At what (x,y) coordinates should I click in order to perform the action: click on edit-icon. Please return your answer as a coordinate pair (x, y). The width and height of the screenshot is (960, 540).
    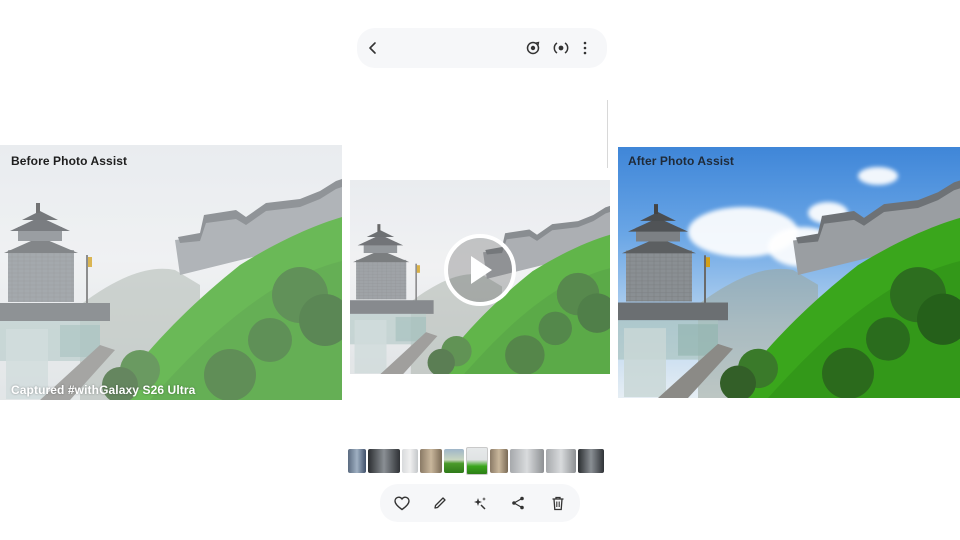
    Looking at the image, I should click on (440, 503).